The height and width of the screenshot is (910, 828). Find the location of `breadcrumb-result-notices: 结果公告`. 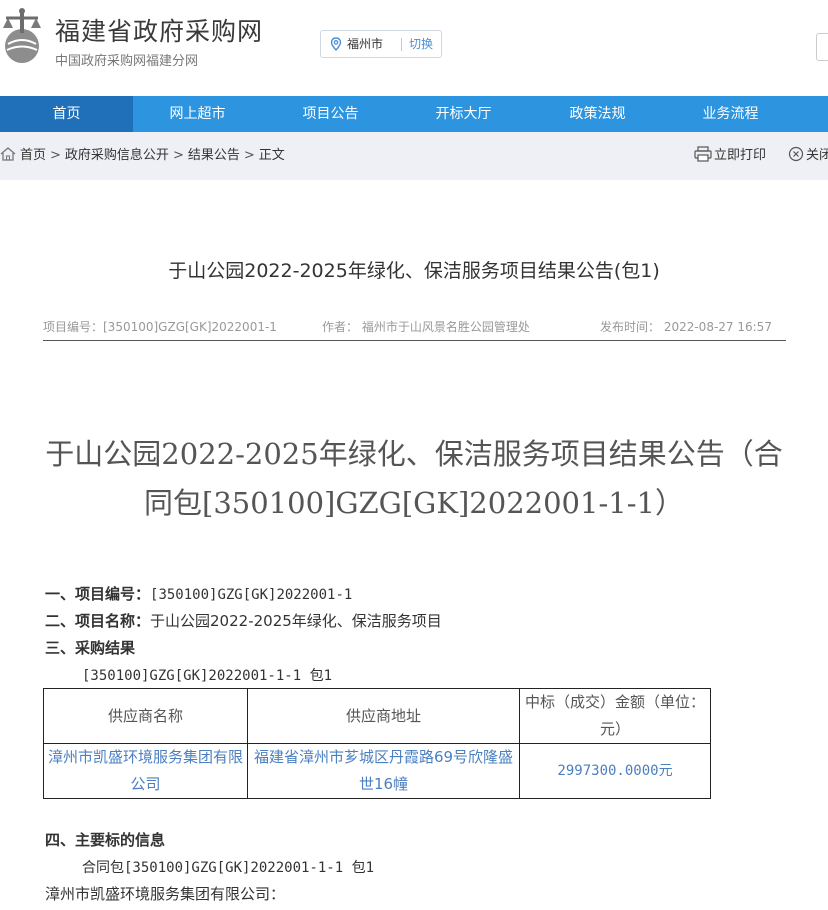

breadcrumb-result-notices: 结果公告 is located at coordinates (214, 155).